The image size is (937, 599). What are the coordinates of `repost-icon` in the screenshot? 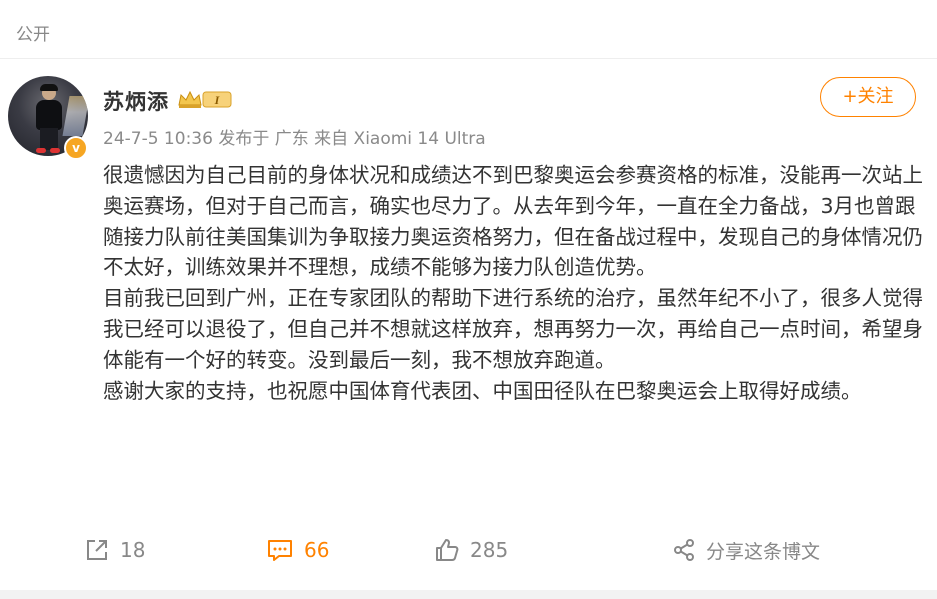 It's located at (97, 550).